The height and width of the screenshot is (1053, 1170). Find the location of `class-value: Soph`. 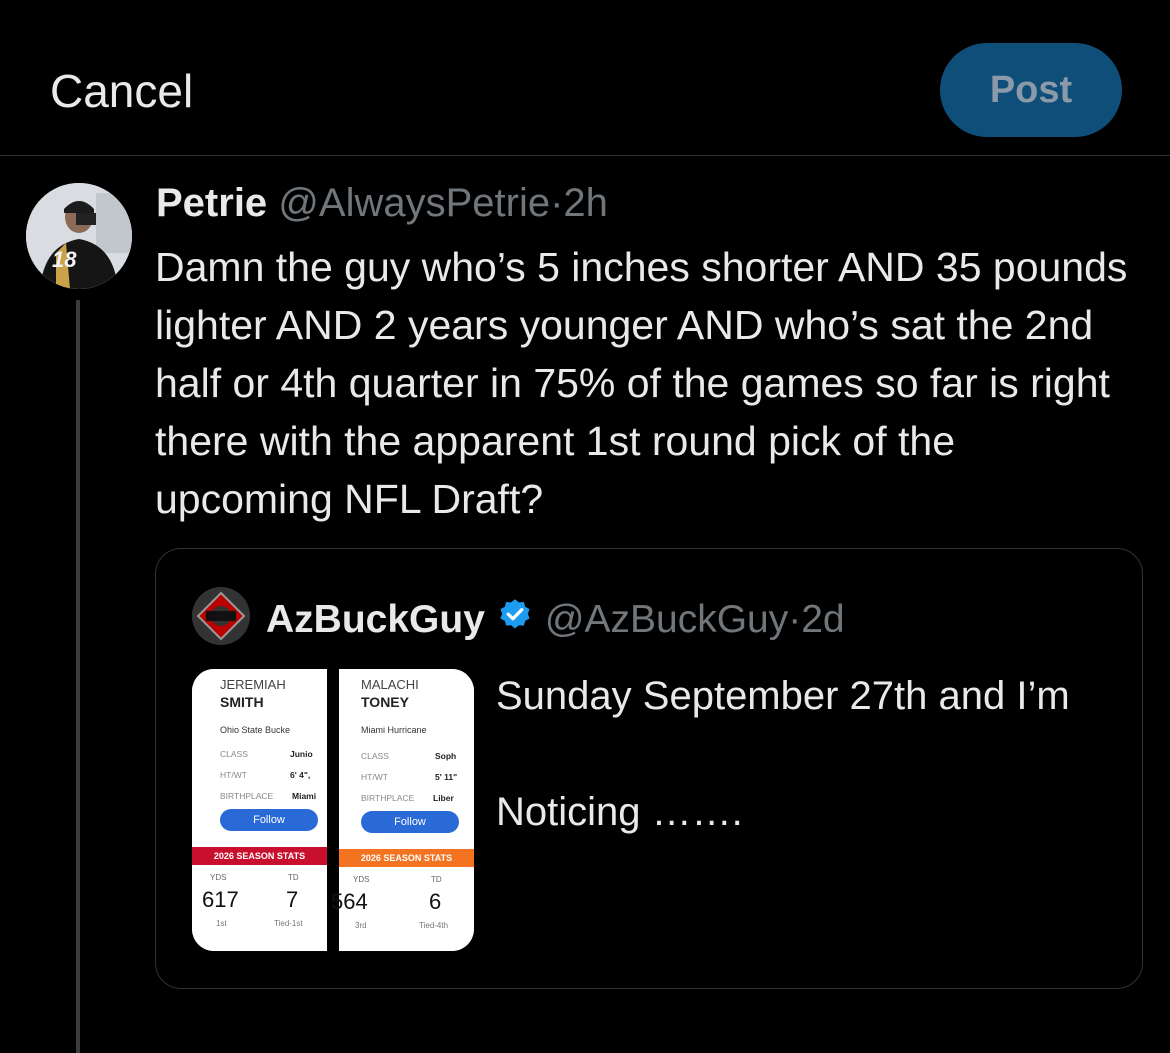

class-value: Soph is located at coordinates (446, 756).